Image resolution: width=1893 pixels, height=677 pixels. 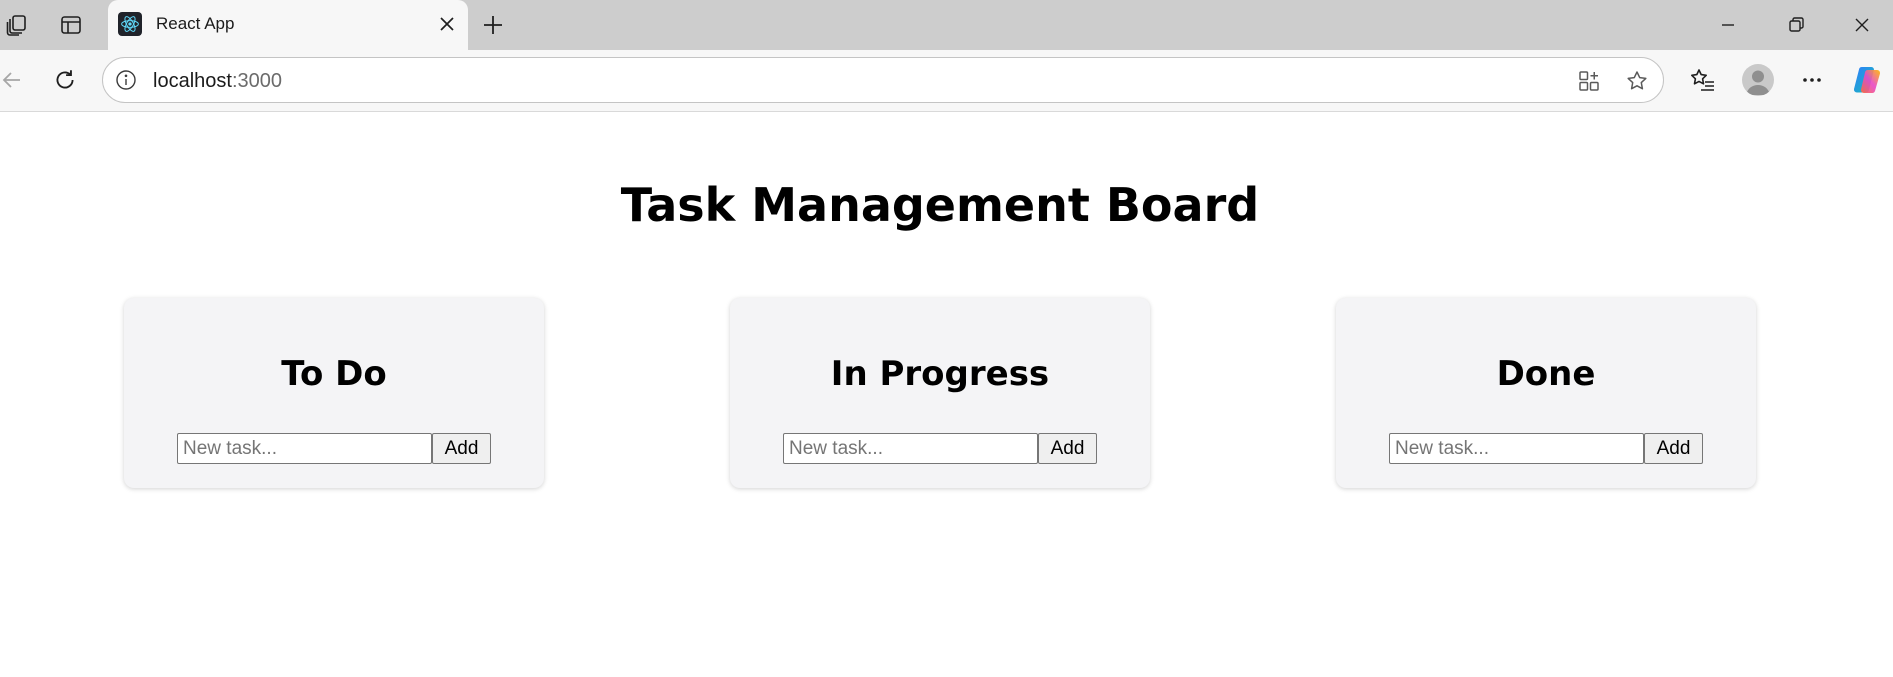 What do you see at coordinates (883, 80) in the screenshot?
I see `address-bar: localhost:3000` at bounding box center [883, 80].